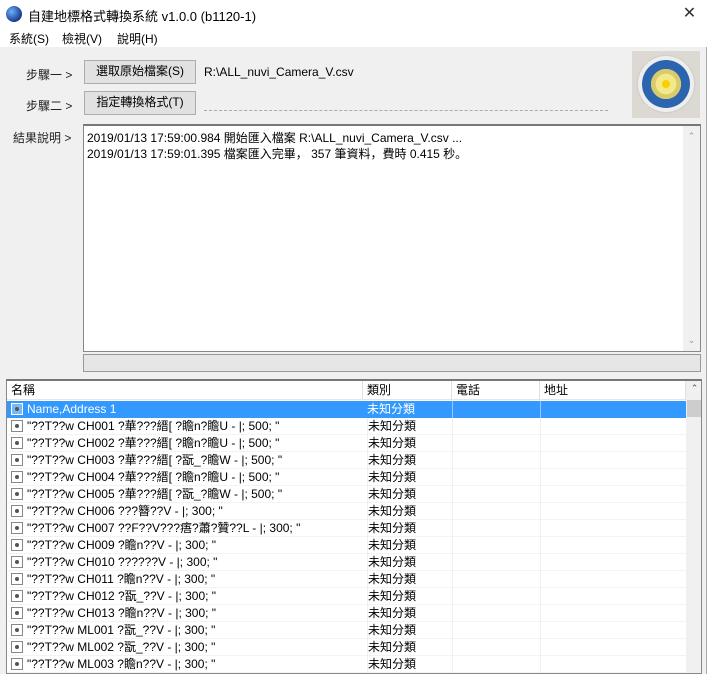 Image resolution: width=720 pixels, height=674 pixels. What do you see at coordinates (122, 545) in the screenshot?
I see `cell-name: "??T??w CH009 ?瞻n??V - |; 300; "` at bounding box center [122, 545].